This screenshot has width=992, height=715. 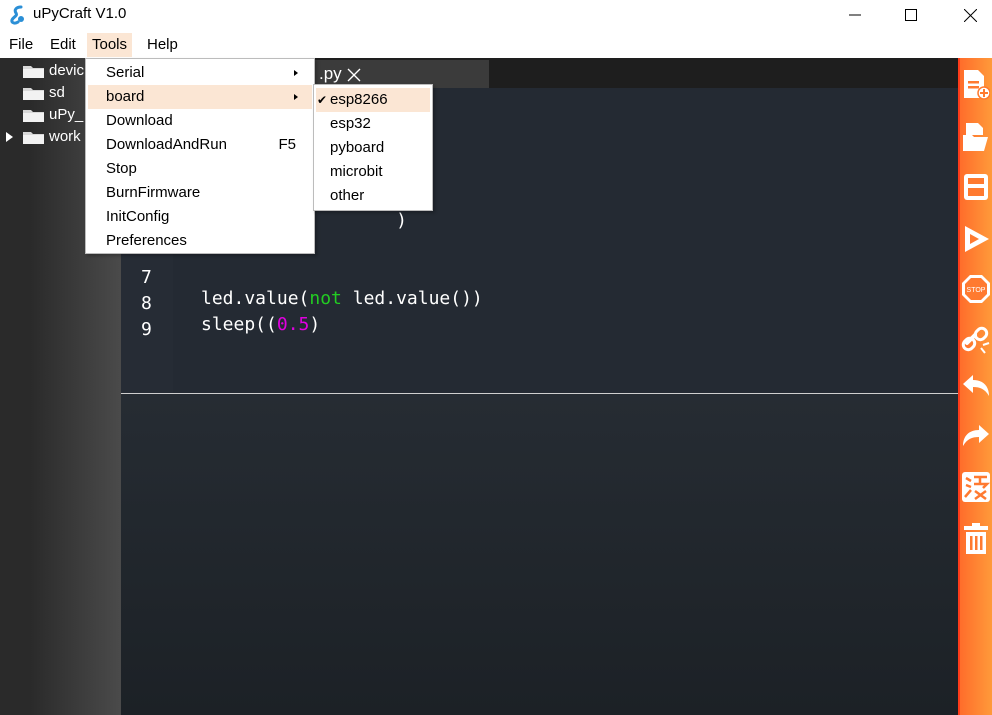 I want to click on clear-icon, so click(x=976, y=538).